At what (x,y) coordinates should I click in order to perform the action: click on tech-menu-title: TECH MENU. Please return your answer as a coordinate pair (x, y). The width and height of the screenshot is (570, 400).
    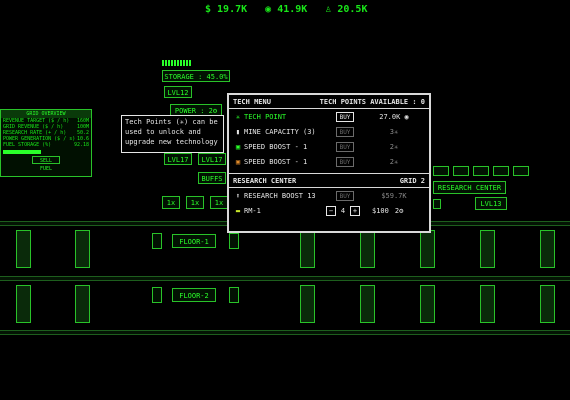
    Looking at the image, I should click on (252, 101).